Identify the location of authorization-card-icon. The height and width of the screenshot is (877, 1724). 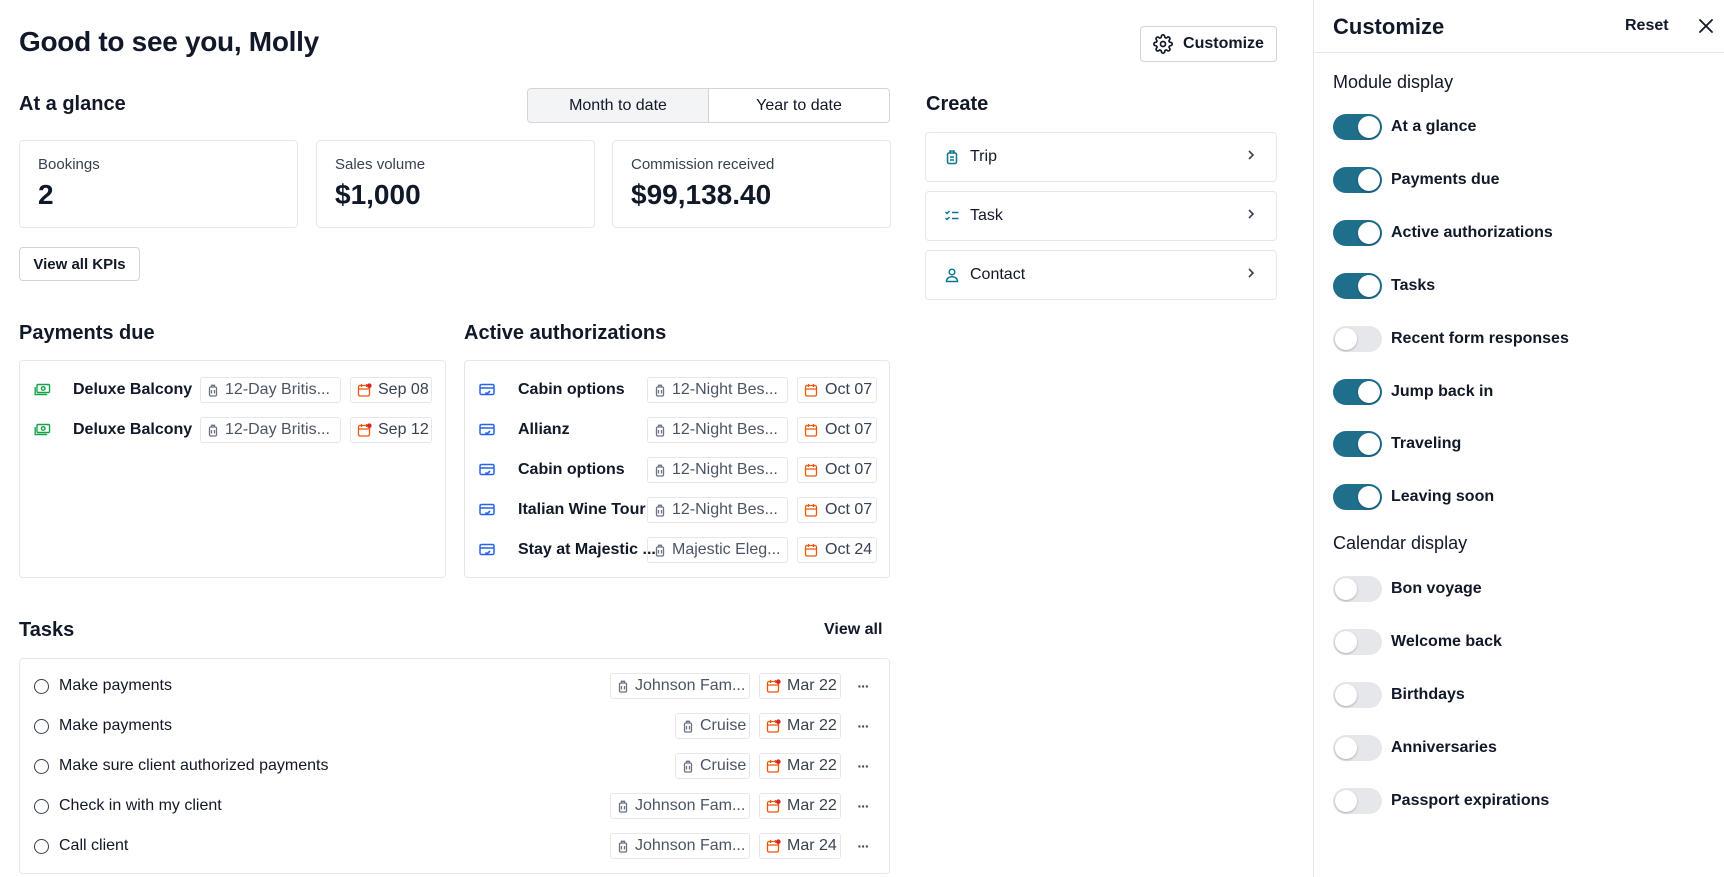
(487, 550).